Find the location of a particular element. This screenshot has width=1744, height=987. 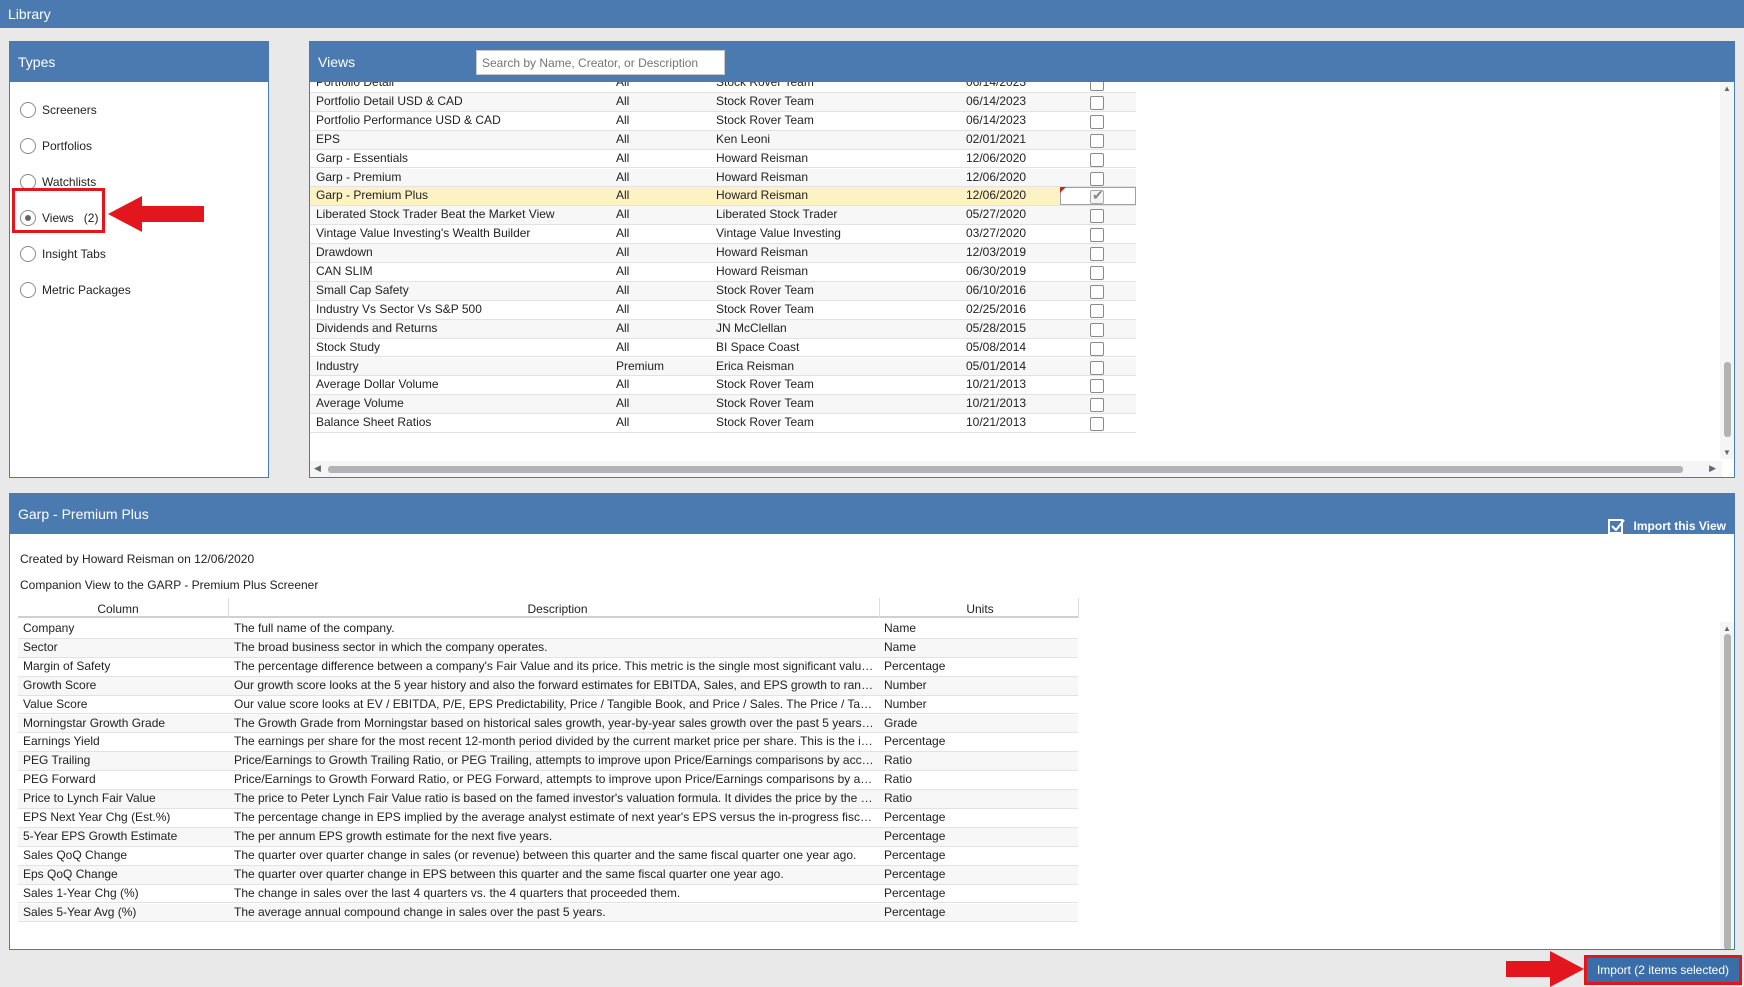

import-button: Import (2 items selected) is located at coordinates (1663, 970).